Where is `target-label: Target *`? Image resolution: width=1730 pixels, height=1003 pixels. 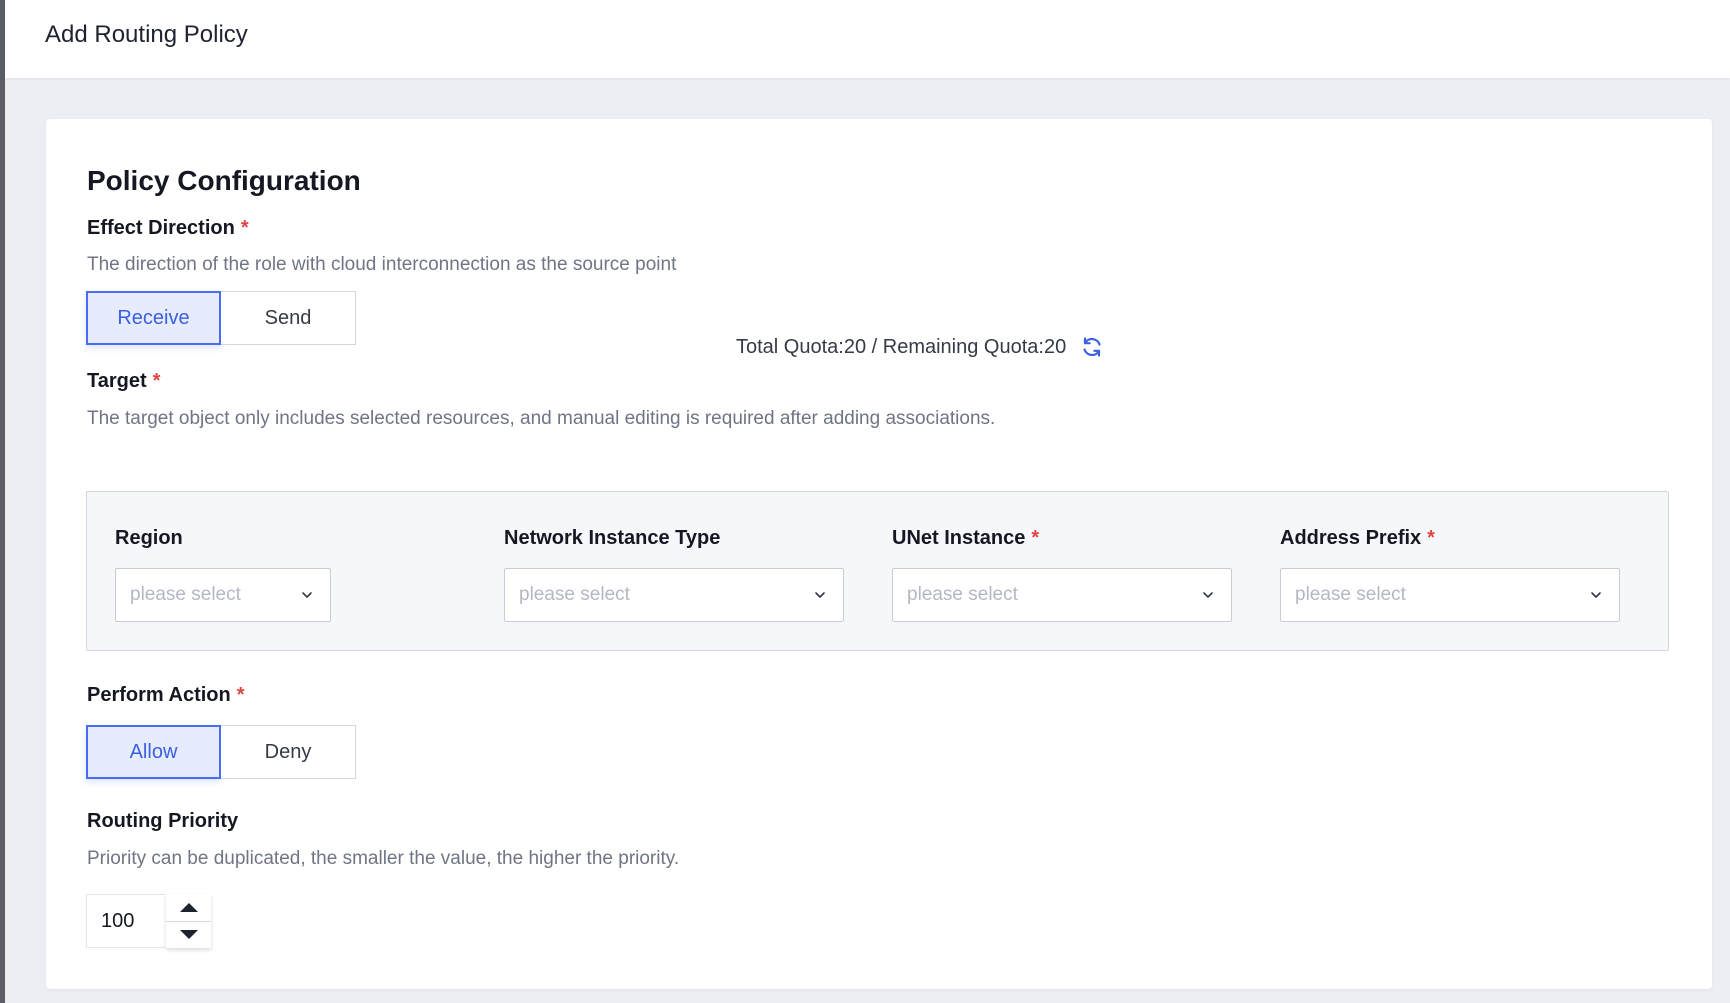
target-label: Target * is located at coordinates (123, 381).